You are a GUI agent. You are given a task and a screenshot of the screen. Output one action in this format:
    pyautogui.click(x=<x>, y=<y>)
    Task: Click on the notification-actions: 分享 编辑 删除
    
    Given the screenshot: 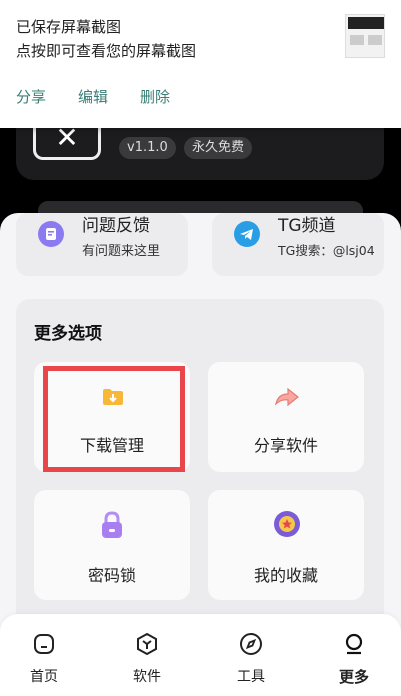 What is the action you would take?
    pyautogui.click(x=93, y=96)
    